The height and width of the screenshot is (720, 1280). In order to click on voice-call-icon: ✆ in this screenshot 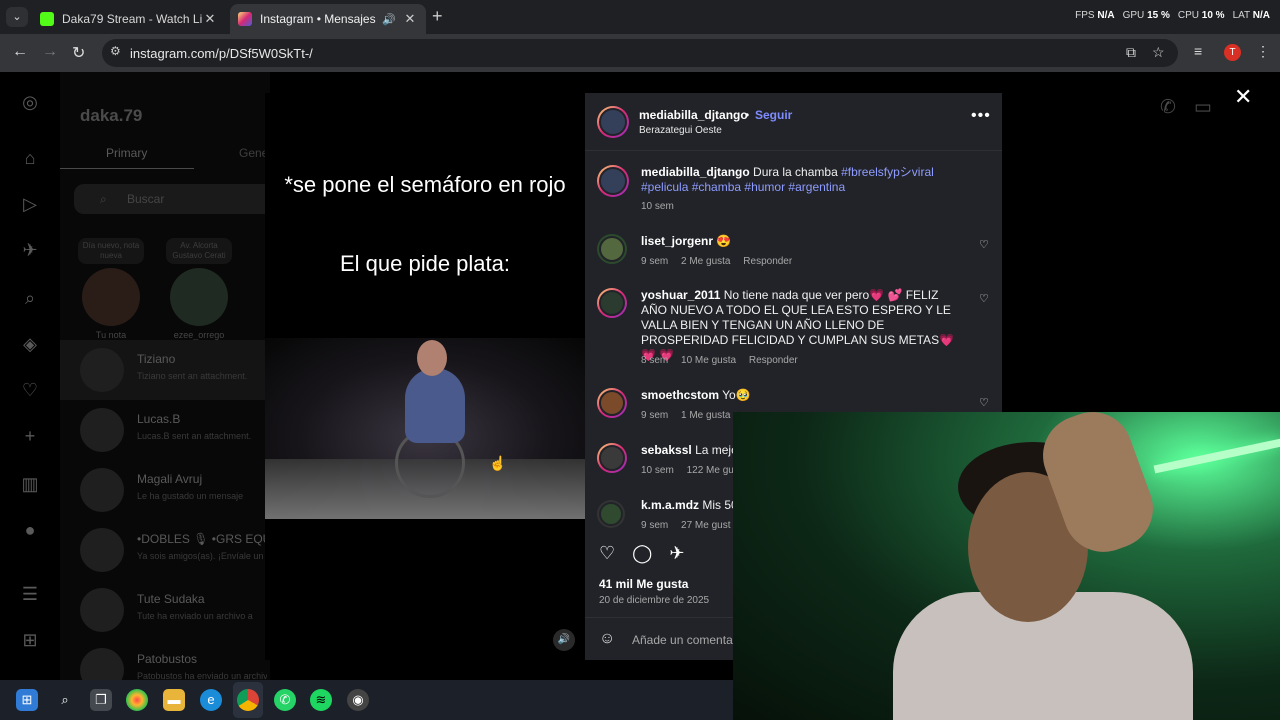, I will do `click(1168, 107)`.